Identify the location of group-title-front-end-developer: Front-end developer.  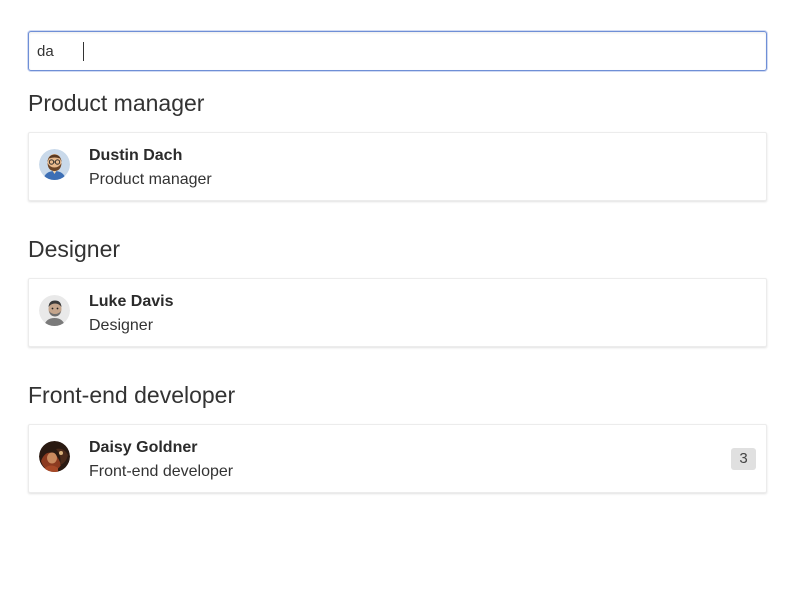
(132, 395).